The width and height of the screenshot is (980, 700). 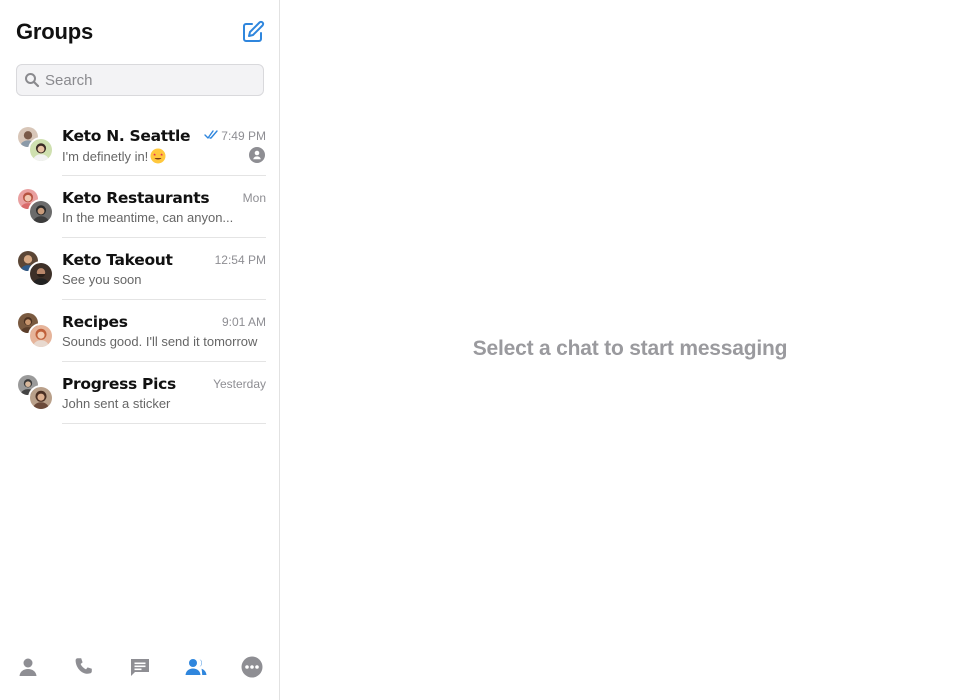 I want to click on search-input, so click(x=150, y=80).